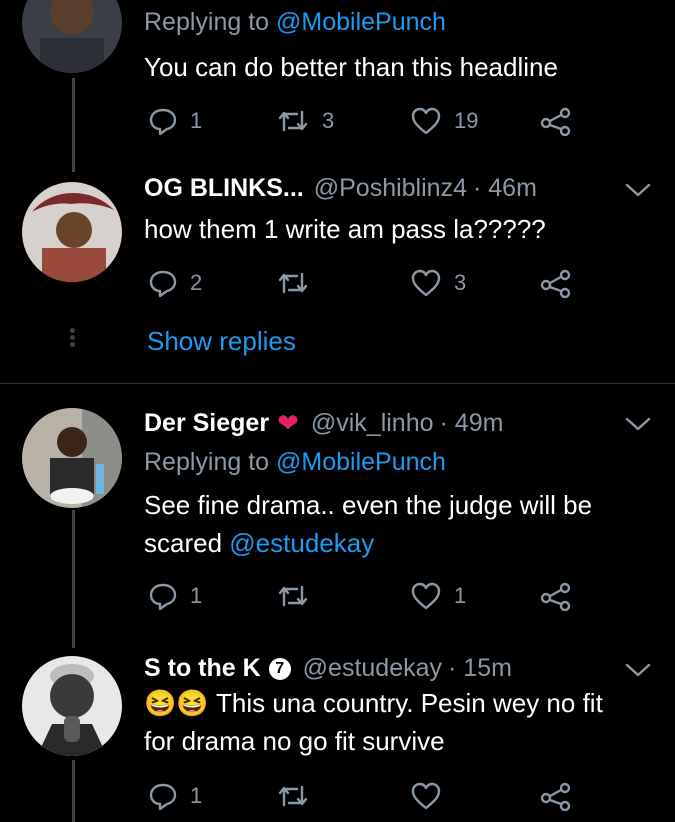 The image size is (675, 822). What do you see at coordinates (460, 282) in the screenshot?
I see `like-count: 3` at bounding box center [460, 282].